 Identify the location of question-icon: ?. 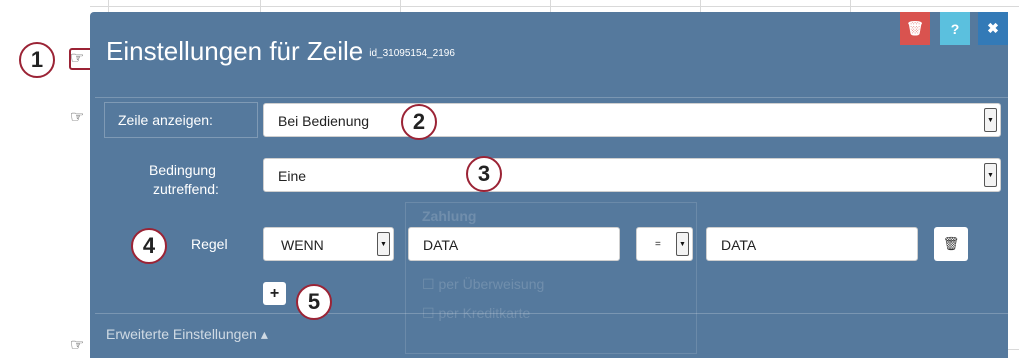
(955, 28).